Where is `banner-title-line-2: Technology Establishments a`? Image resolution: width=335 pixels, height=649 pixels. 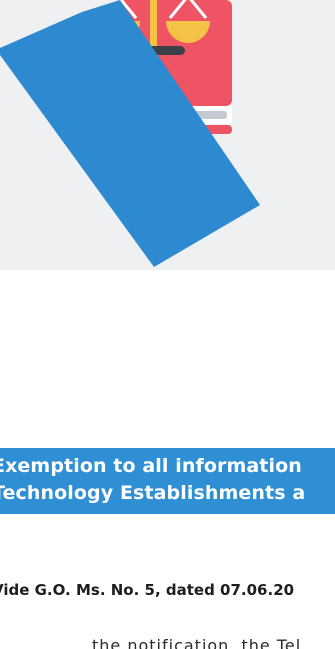
banner-title-line-2: Technology Establishments a is located at coordinates (153, 493).